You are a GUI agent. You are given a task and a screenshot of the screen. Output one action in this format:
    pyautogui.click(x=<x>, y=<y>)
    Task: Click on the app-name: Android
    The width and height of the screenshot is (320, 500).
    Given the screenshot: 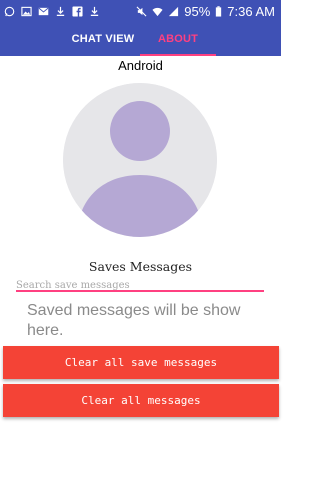 What is the action you would take?
    pyautogui.click(x=140, y=65)
    